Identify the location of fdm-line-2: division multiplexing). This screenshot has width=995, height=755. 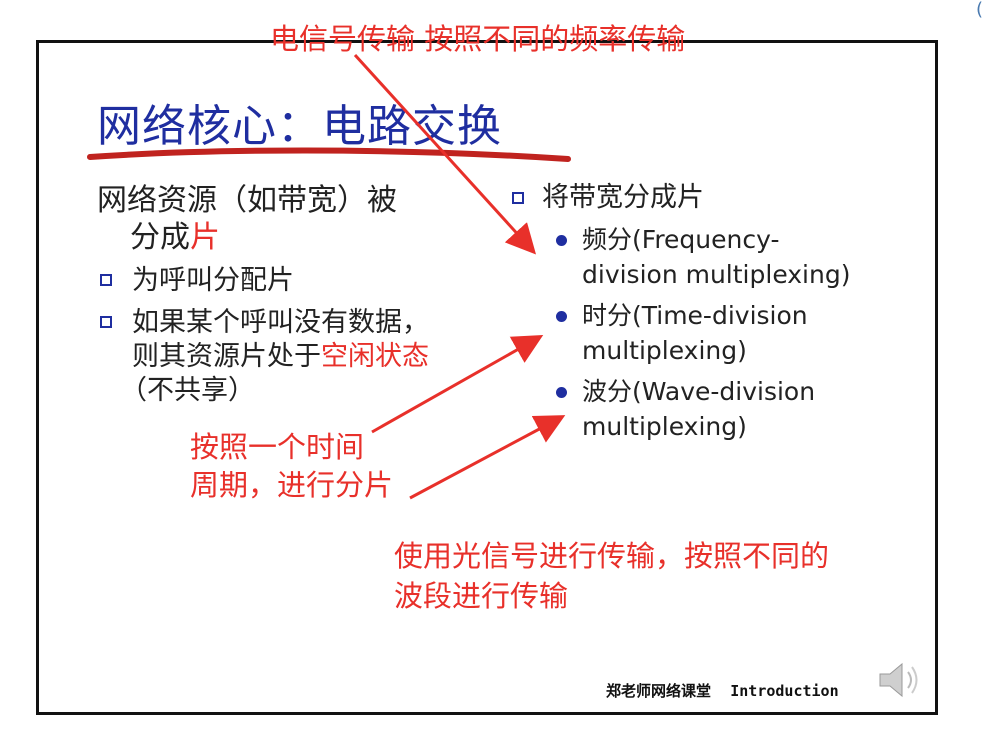
(716, 274).